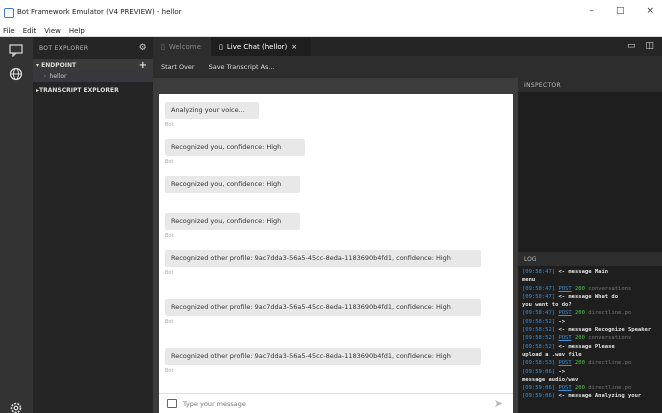 The height and width of the screenshot is (413, 662). Describe the element at coordinates (590, 305) in the screenshot. I see `log-line: you want to do?` at that location.